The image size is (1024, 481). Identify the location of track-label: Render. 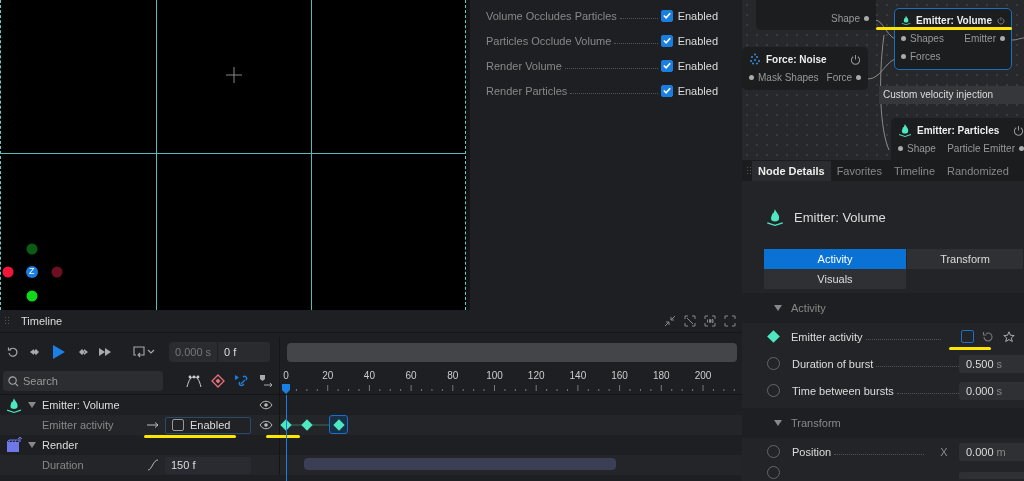
(60, 445).